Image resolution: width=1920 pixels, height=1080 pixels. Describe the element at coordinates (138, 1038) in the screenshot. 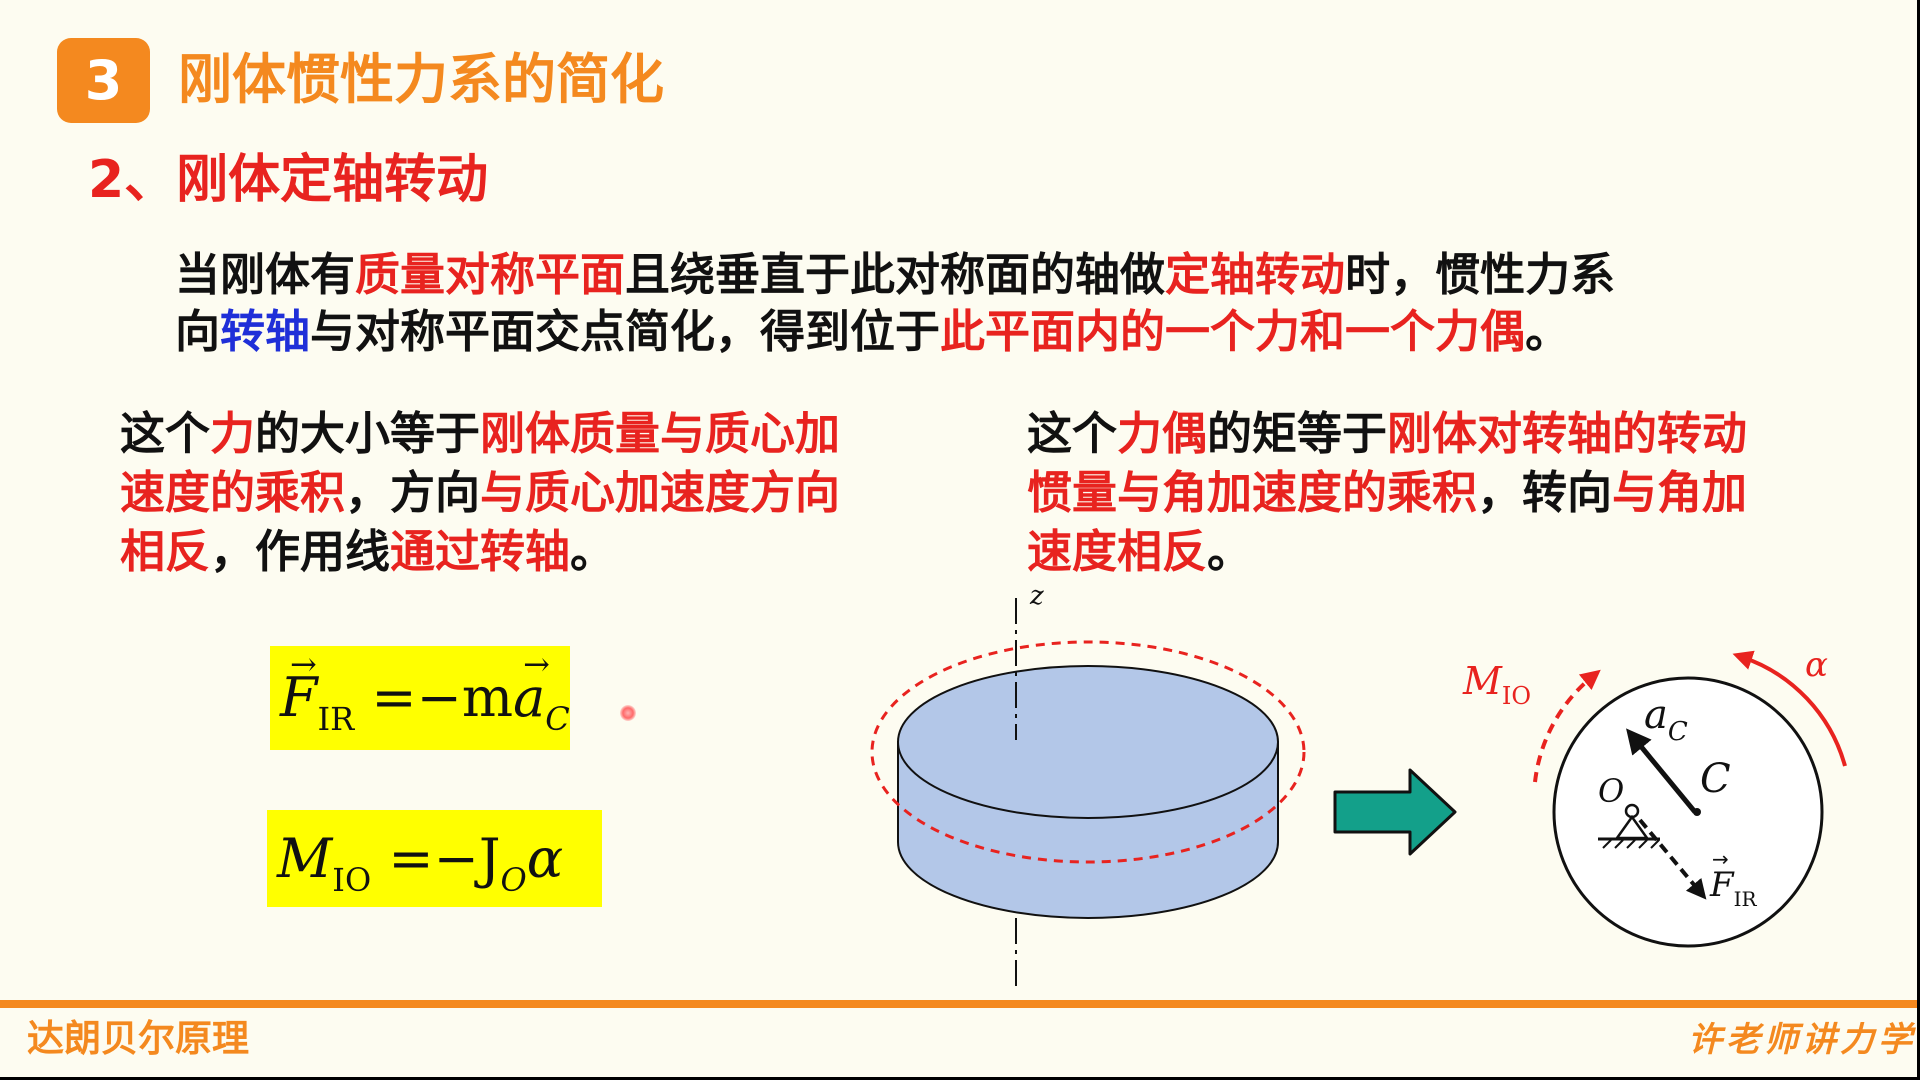

I see `footer-topic: 达朗贝尔原理` at that location.